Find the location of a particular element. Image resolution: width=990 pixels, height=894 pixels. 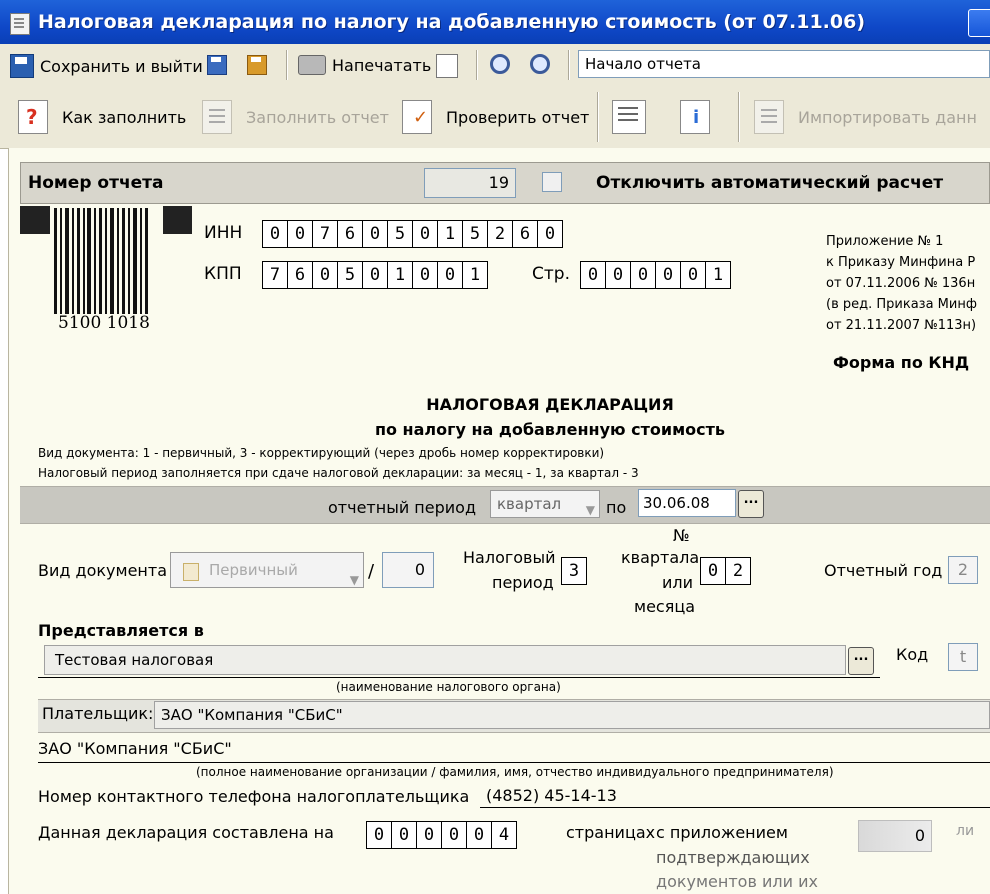

tax-period-digit: 3 is located at coordinates (574, 571).